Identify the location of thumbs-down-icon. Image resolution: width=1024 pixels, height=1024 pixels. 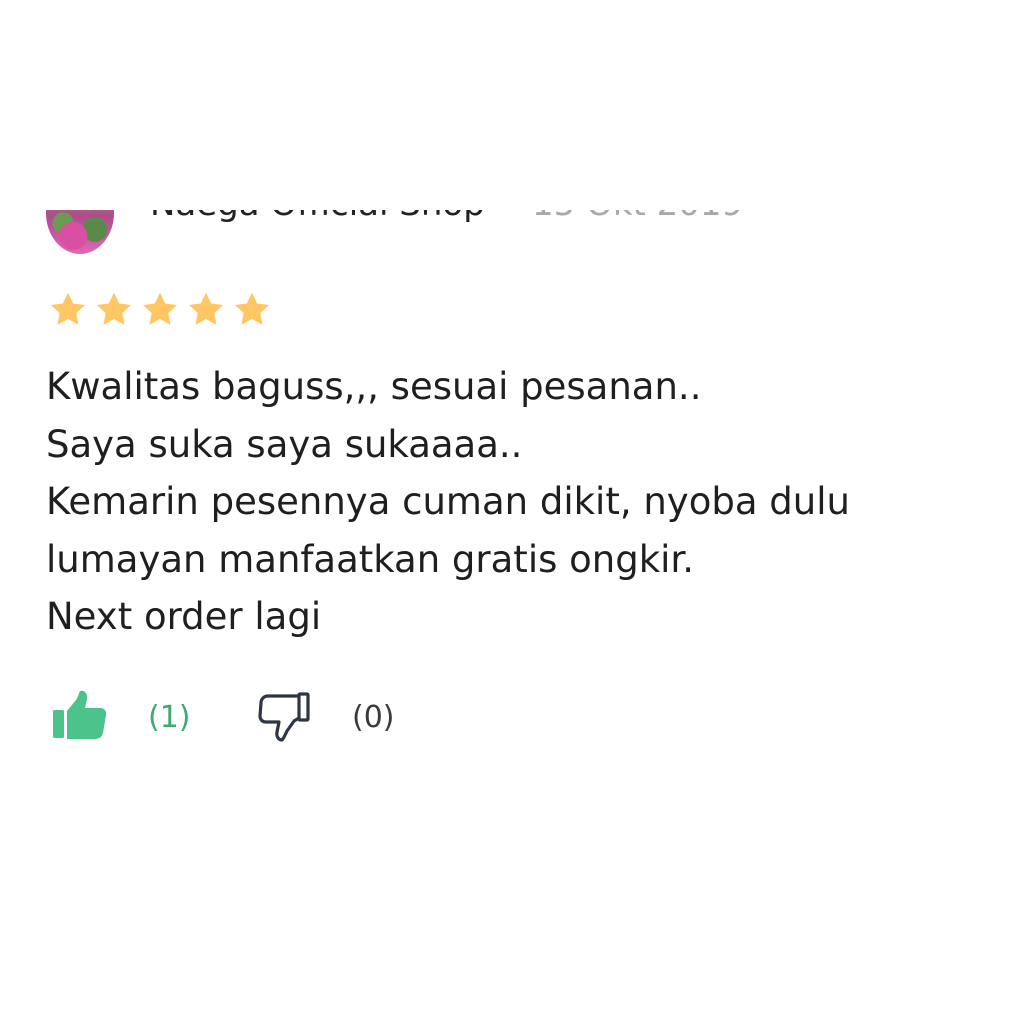
(286, 716).